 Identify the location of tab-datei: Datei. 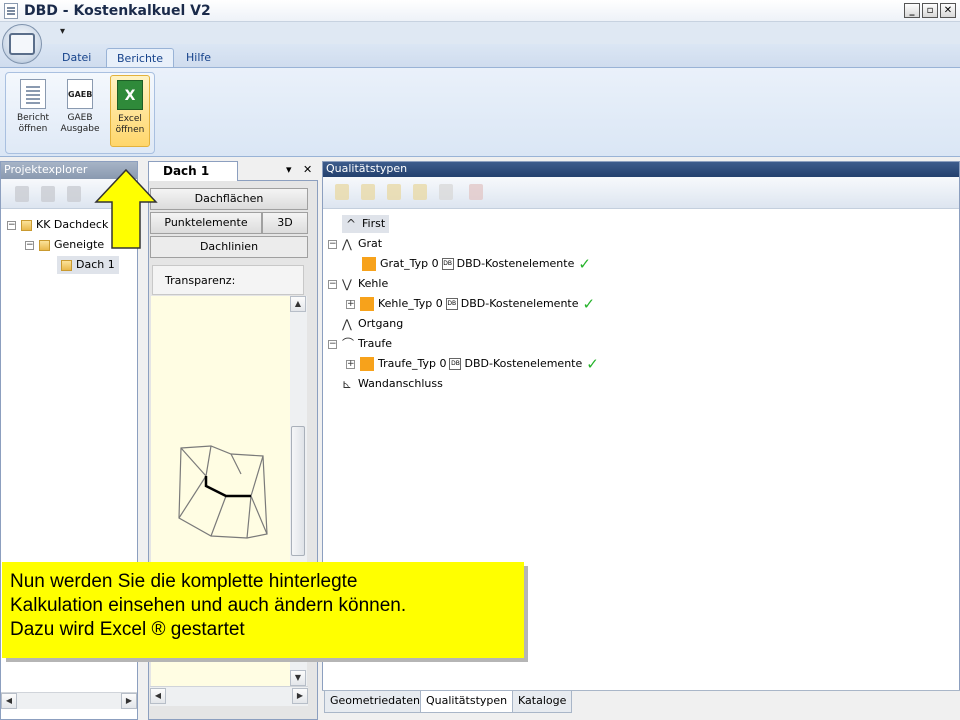
(76, 58).